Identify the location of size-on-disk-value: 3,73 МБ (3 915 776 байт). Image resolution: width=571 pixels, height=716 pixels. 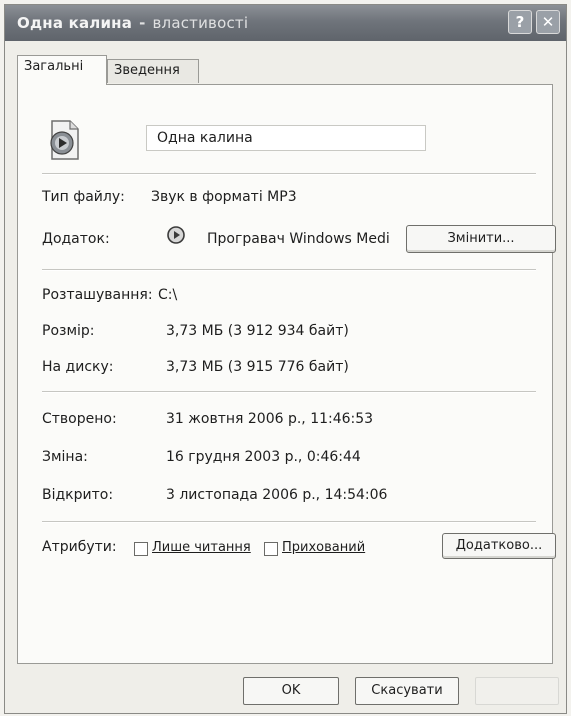
(257, 367).